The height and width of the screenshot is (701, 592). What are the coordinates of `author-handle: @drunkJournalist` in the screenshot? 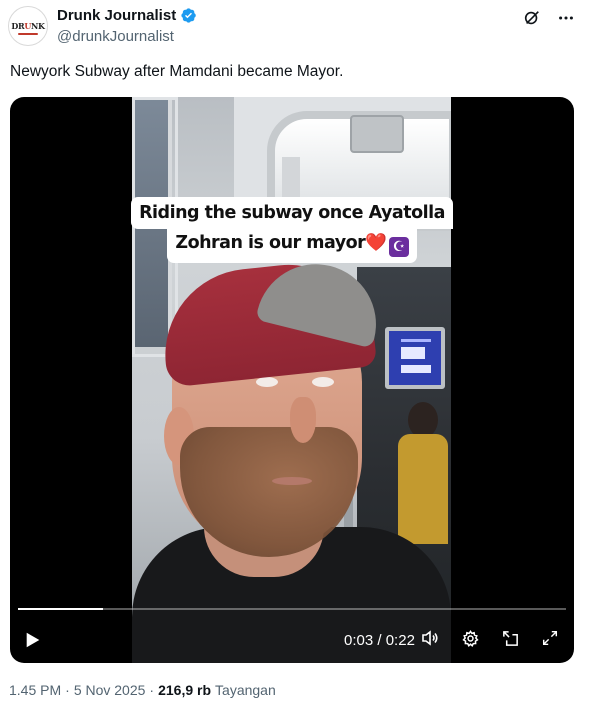 It's located at (115, 36).